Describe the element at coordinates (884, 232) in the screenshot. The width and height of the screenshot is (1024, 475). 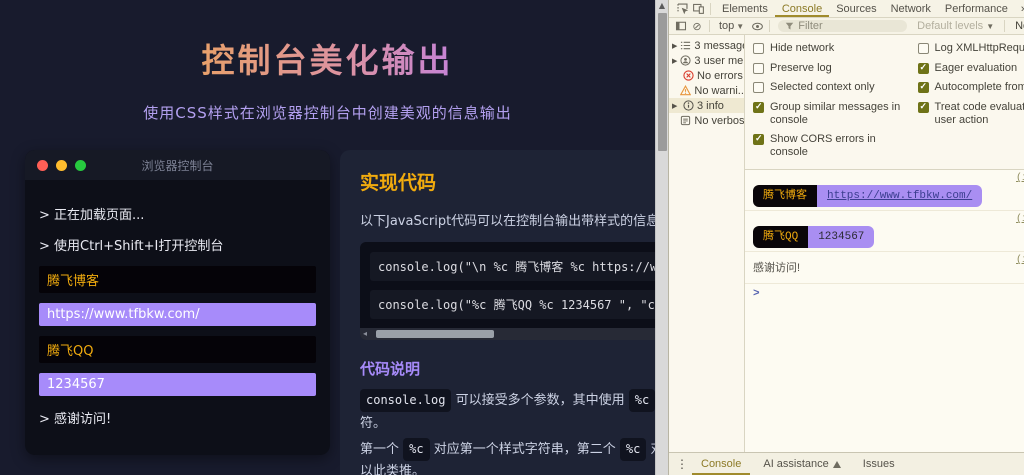
I see `console-message: (index):301 腾飞QQ1234567` at that location.